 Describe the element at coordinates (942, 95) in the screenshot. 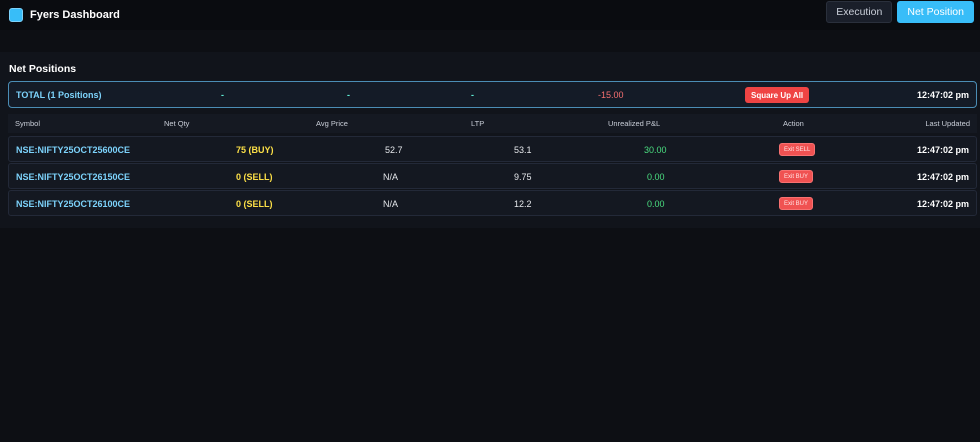

I see `total-last-updated: 12:47:02 pm` at that location.